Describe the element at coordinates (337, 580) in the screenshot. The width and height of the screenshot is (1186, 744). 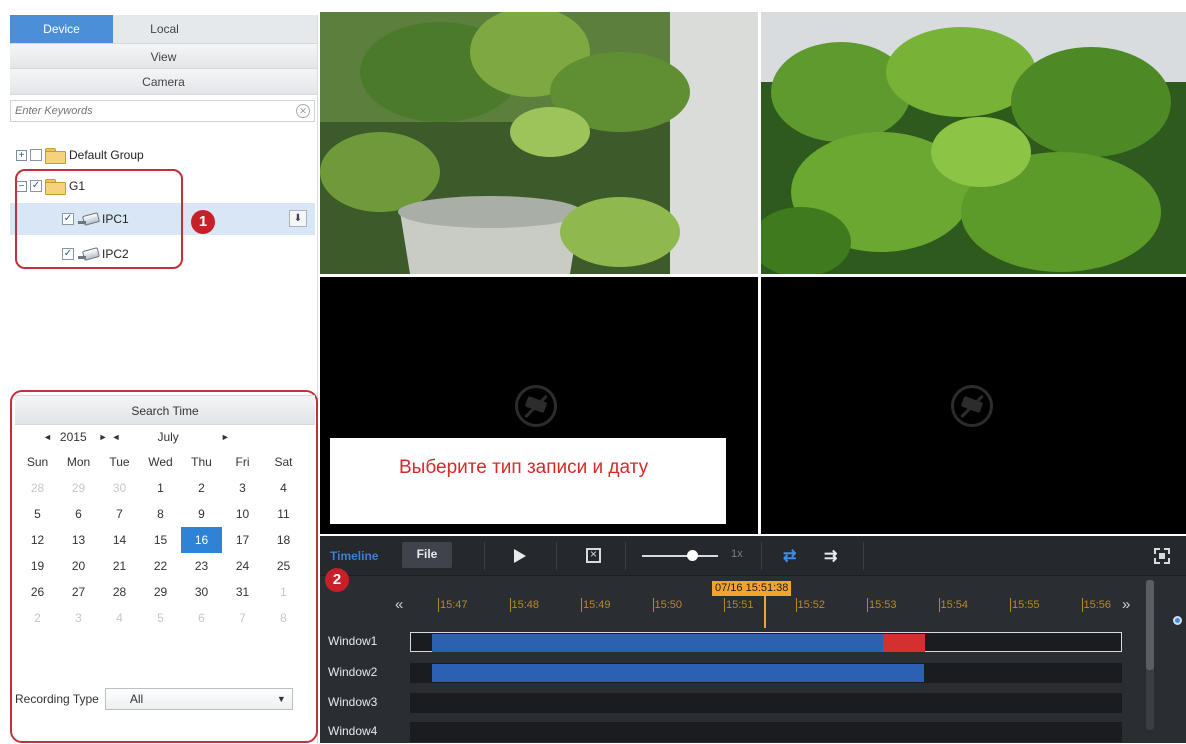
I see `callout-badge-2: 2` at that location.